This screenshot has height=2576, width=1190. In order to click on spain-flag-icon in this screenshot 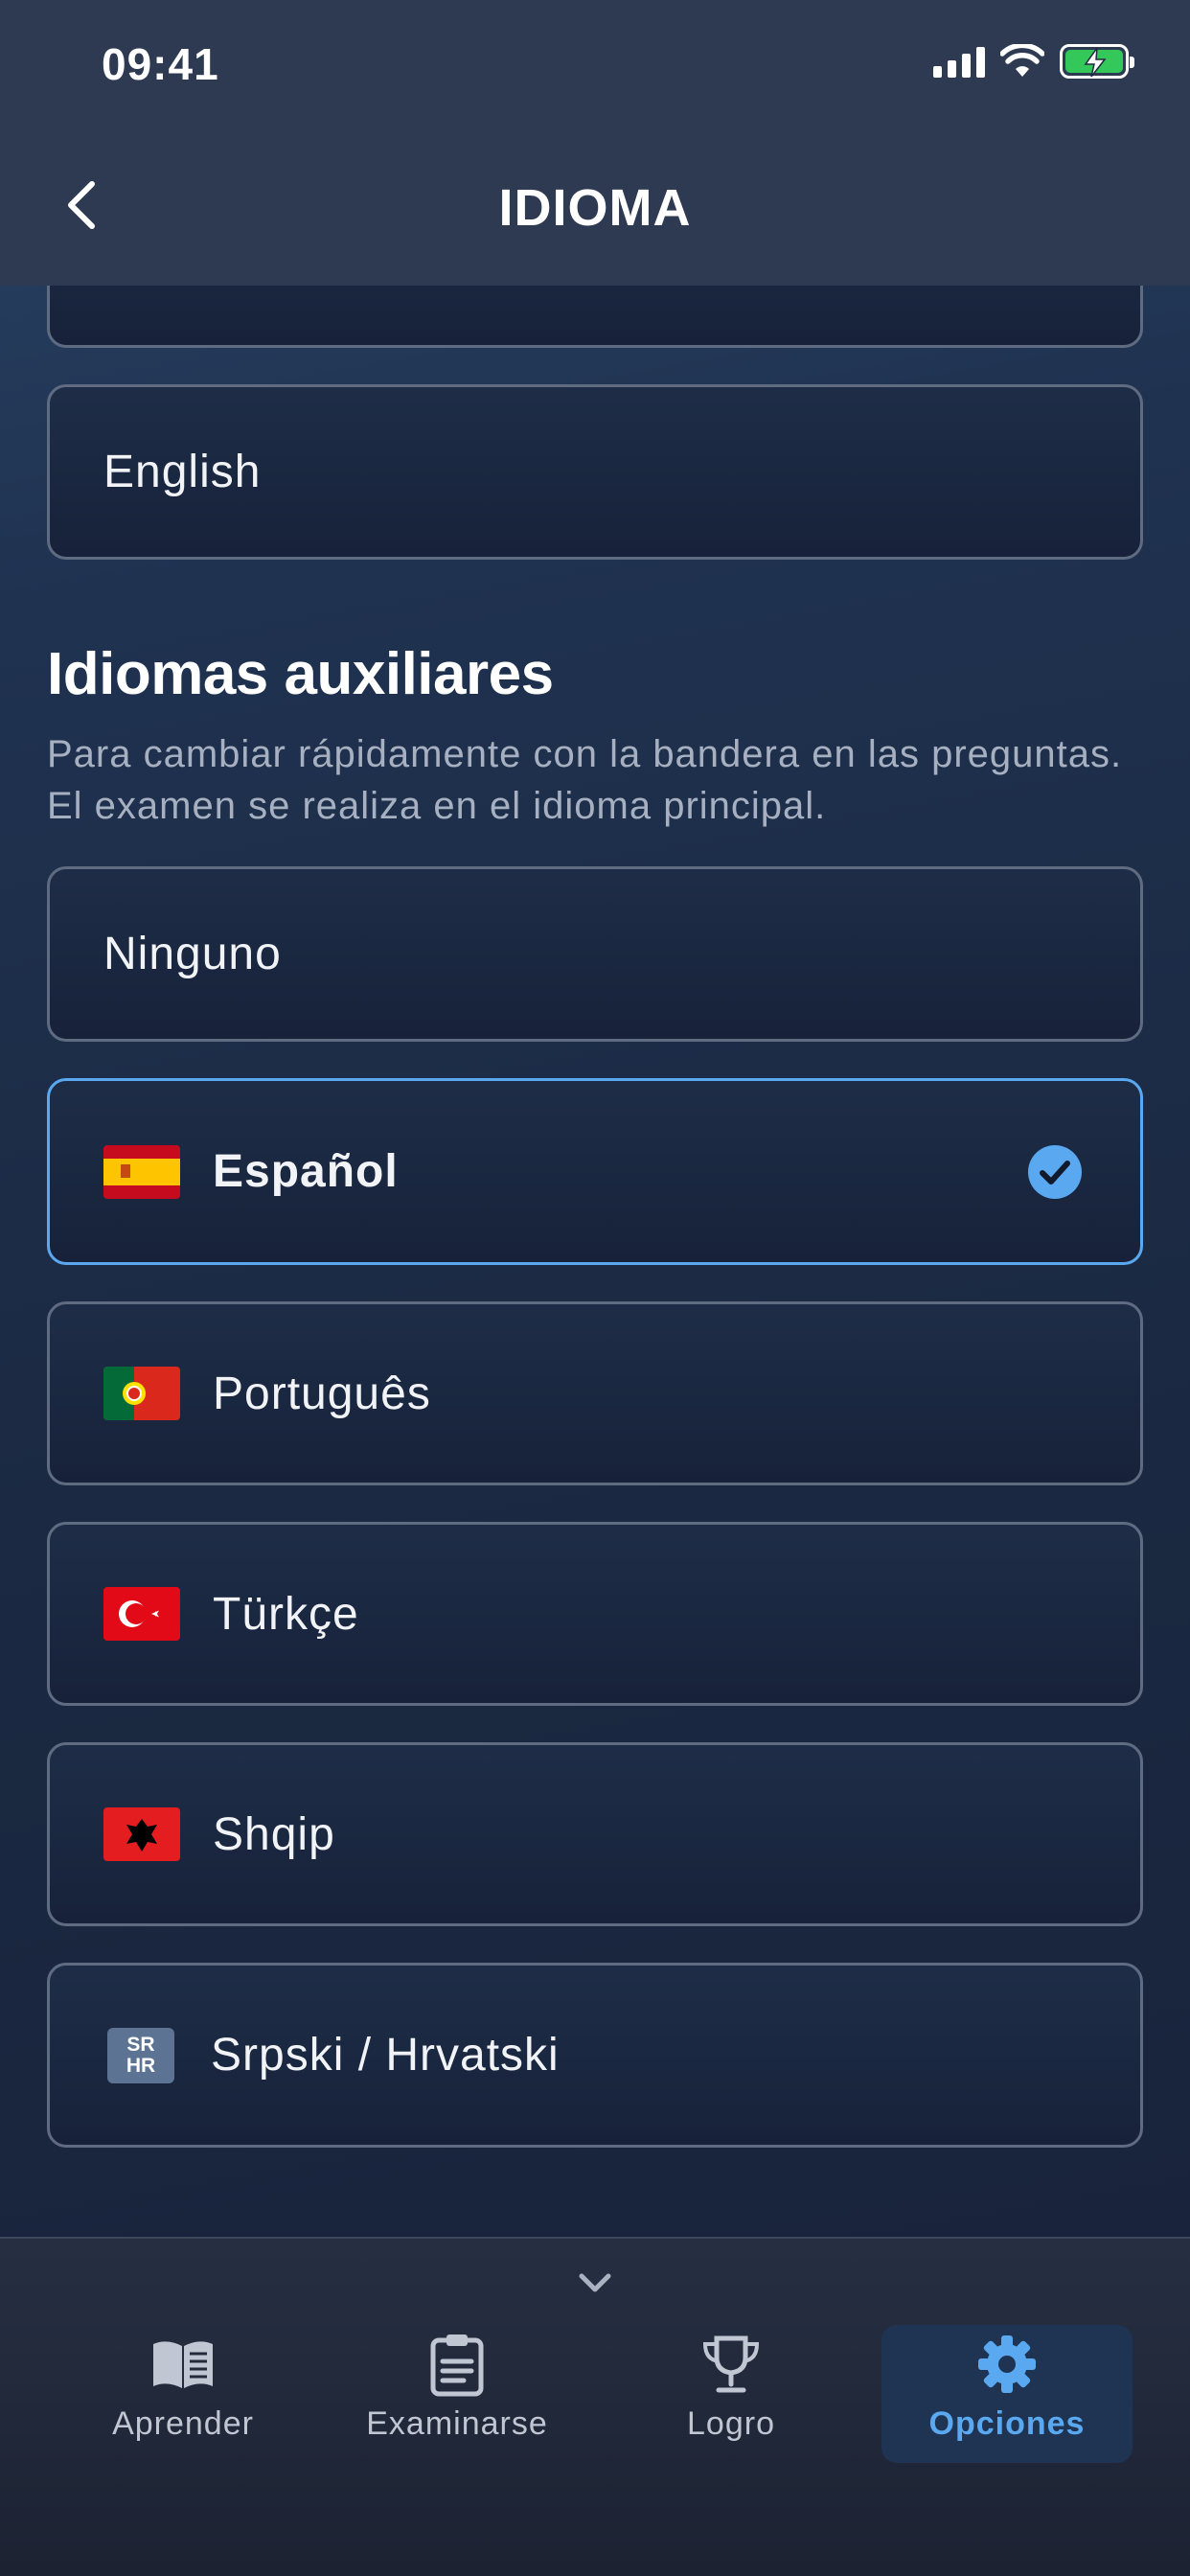, I will do `click(141, 1171)`.